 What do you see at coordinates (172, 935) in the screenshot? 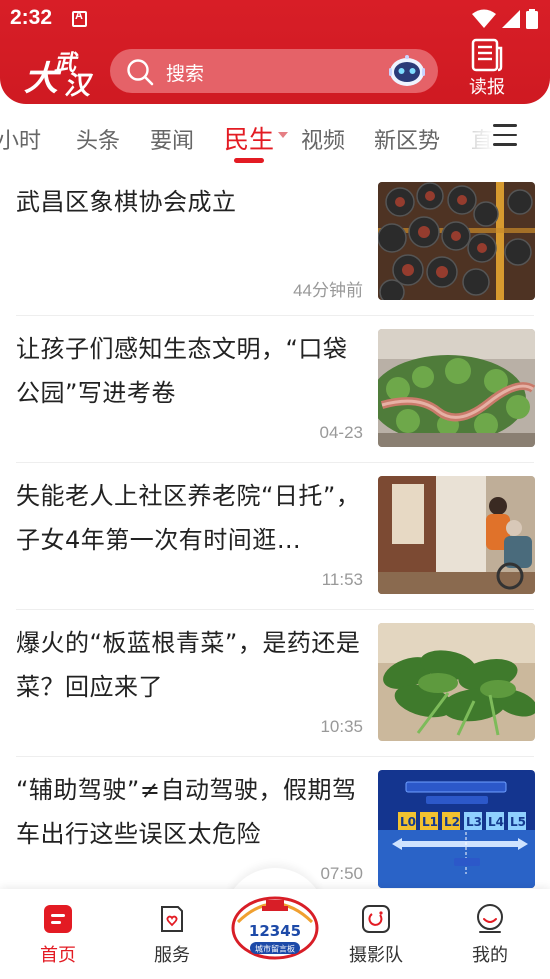
I see `nav-services: 服务` at bounding box center [172, 935].